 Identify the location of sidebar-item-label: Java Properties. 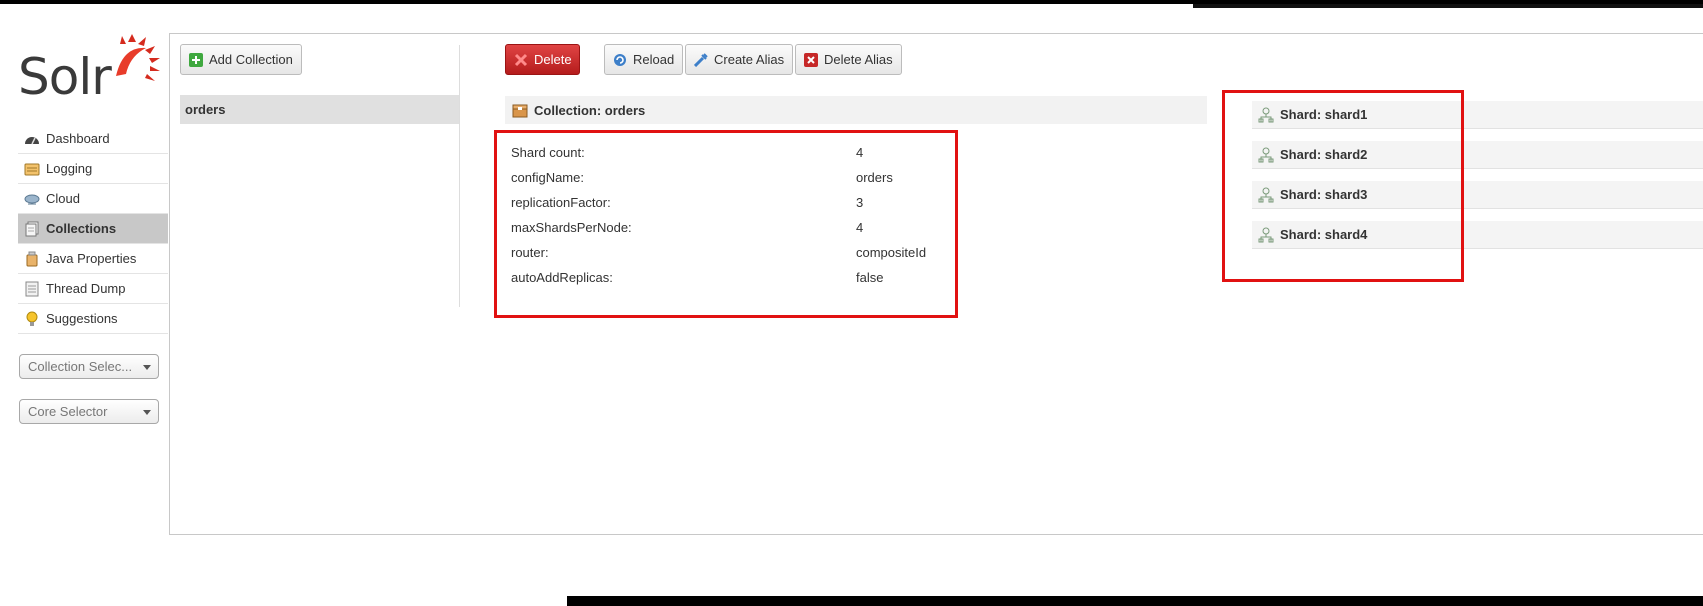
(91, 258).